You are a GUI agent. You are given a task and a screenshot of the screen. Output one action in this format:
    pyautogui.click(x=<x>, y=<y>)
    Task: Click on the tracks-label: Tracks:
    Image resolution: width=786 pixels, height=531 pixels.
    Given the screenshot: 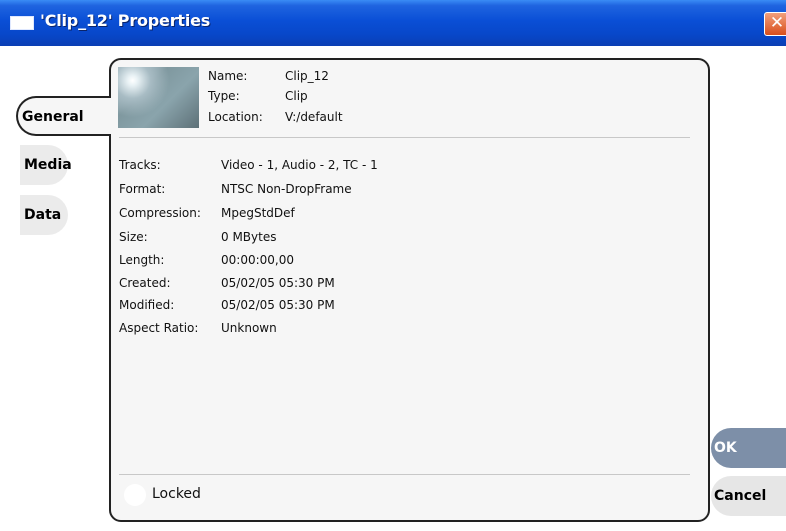 What is the action you would take?
    pyautogui.click(x=140, y=165)
    